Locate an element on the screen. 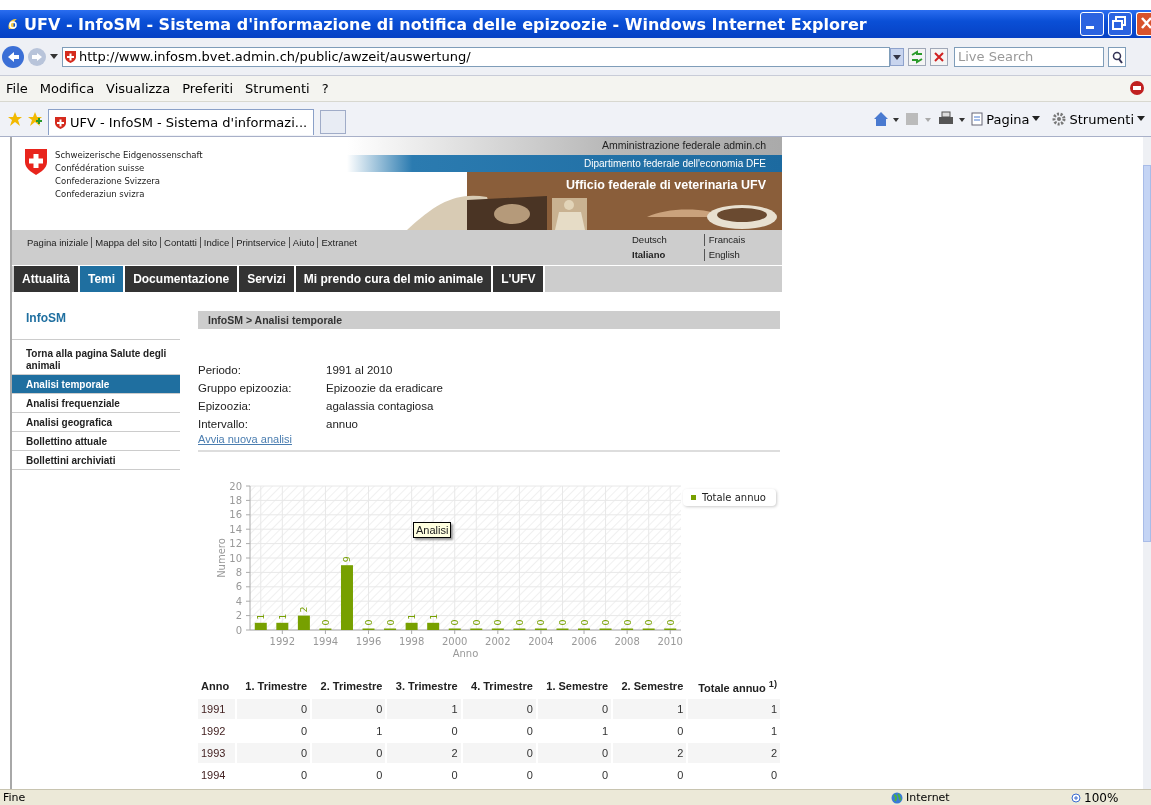 The width and height of the screenshot is (1151, 805). star-icon is located at coordinates (15, 119).